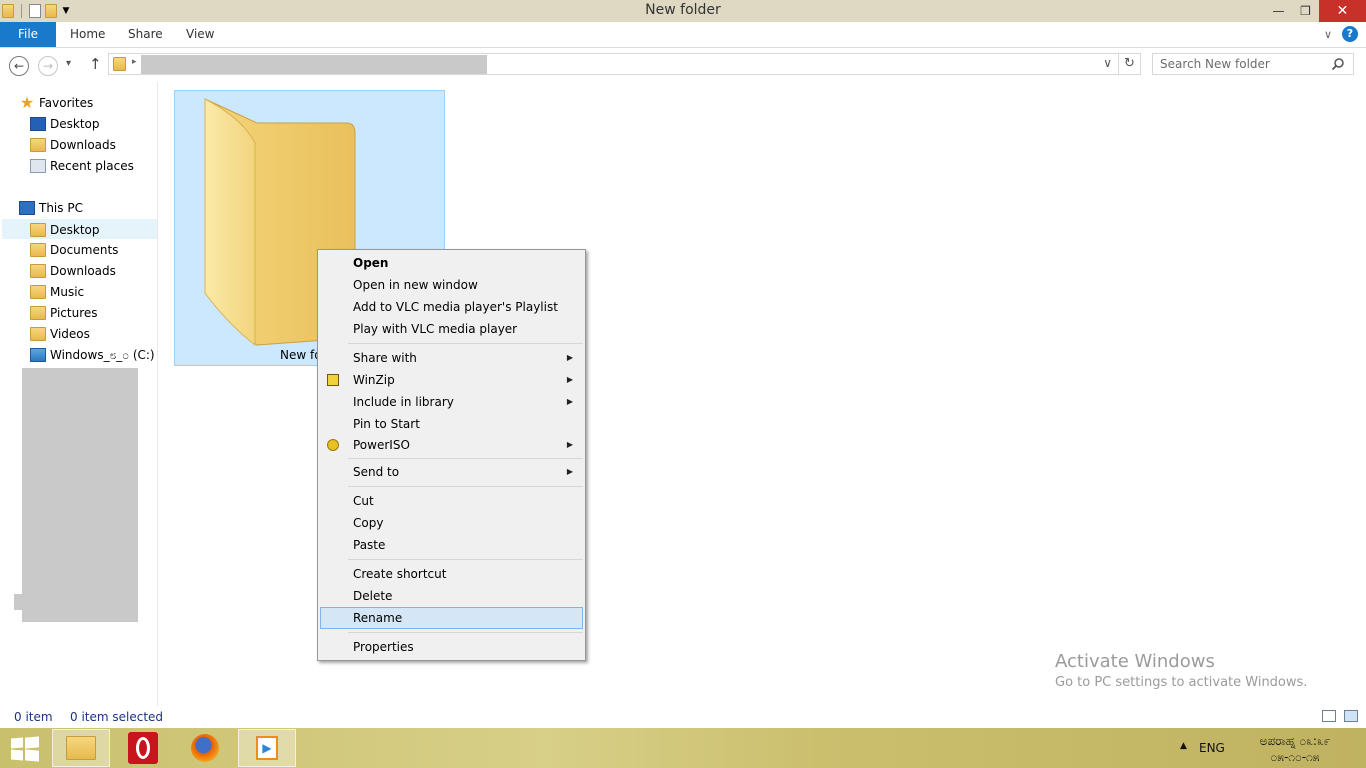 This screenshot has width=1366, height=768. I want to click on menu-item-copy: Copy, so click(451, 523).